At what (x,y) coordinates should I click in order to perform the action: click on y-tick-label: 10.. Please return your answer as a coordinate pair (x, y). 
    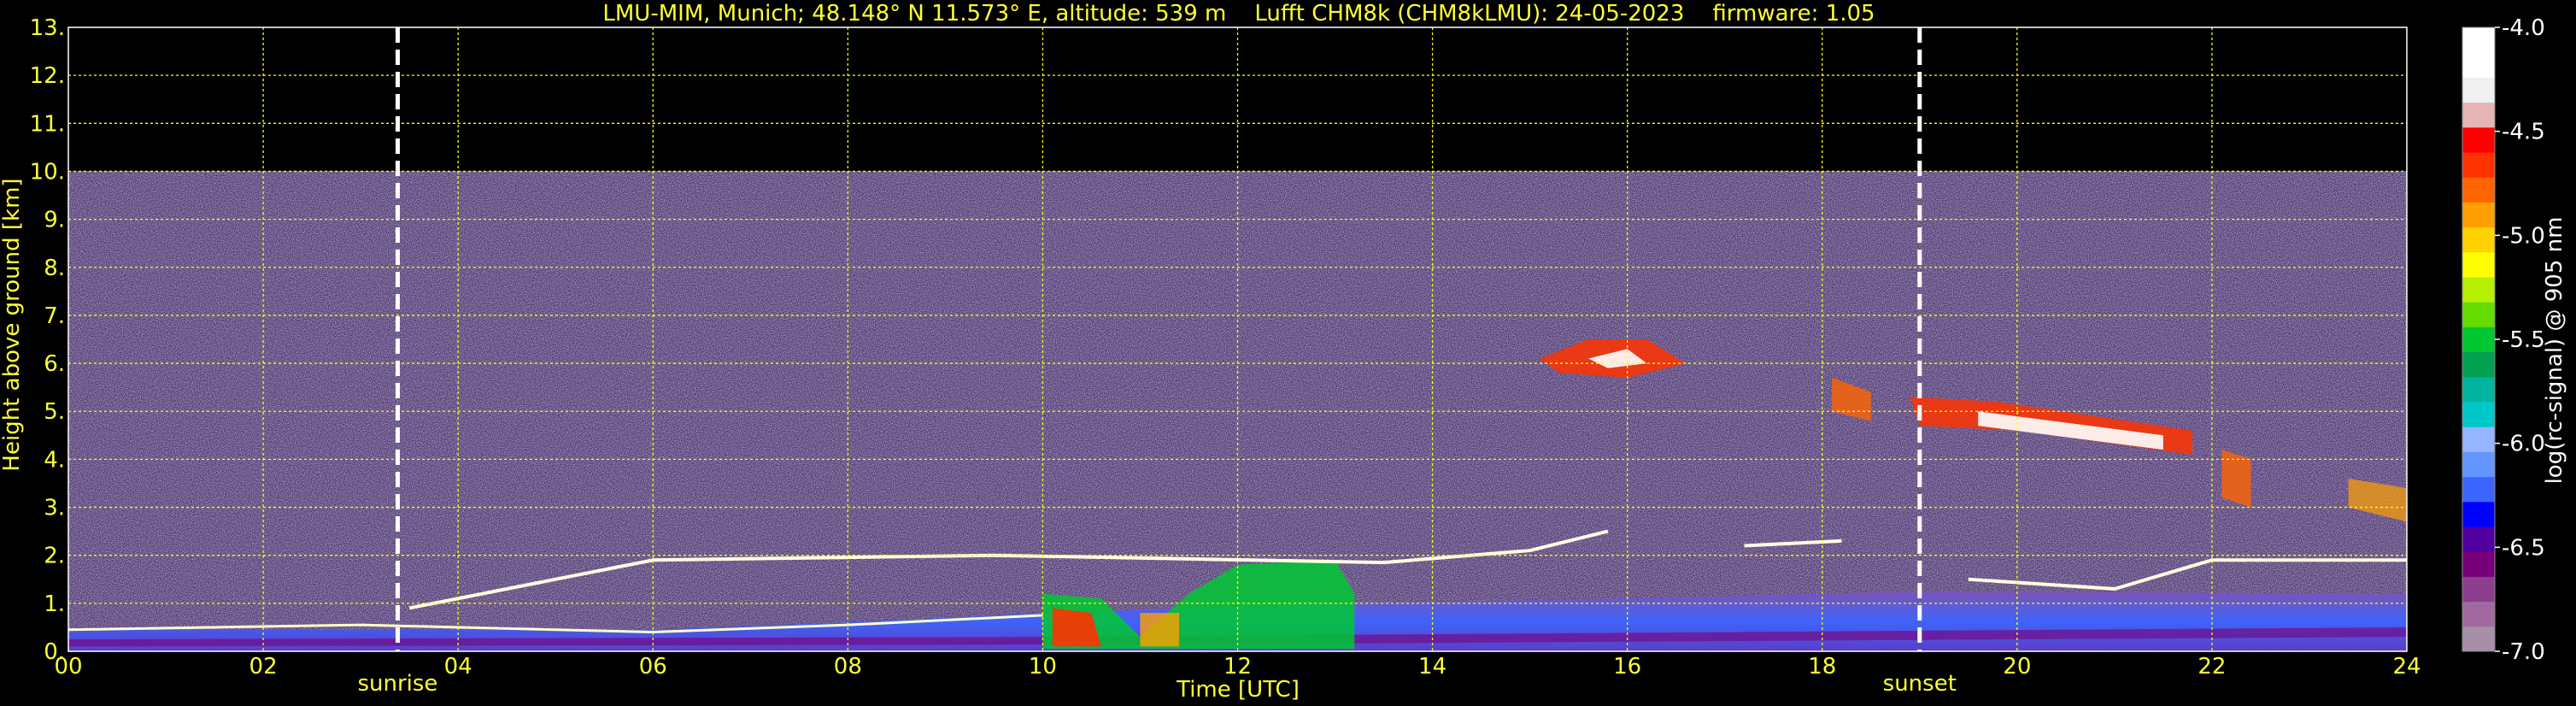
    Looking at the image, I should click on (47, 172).